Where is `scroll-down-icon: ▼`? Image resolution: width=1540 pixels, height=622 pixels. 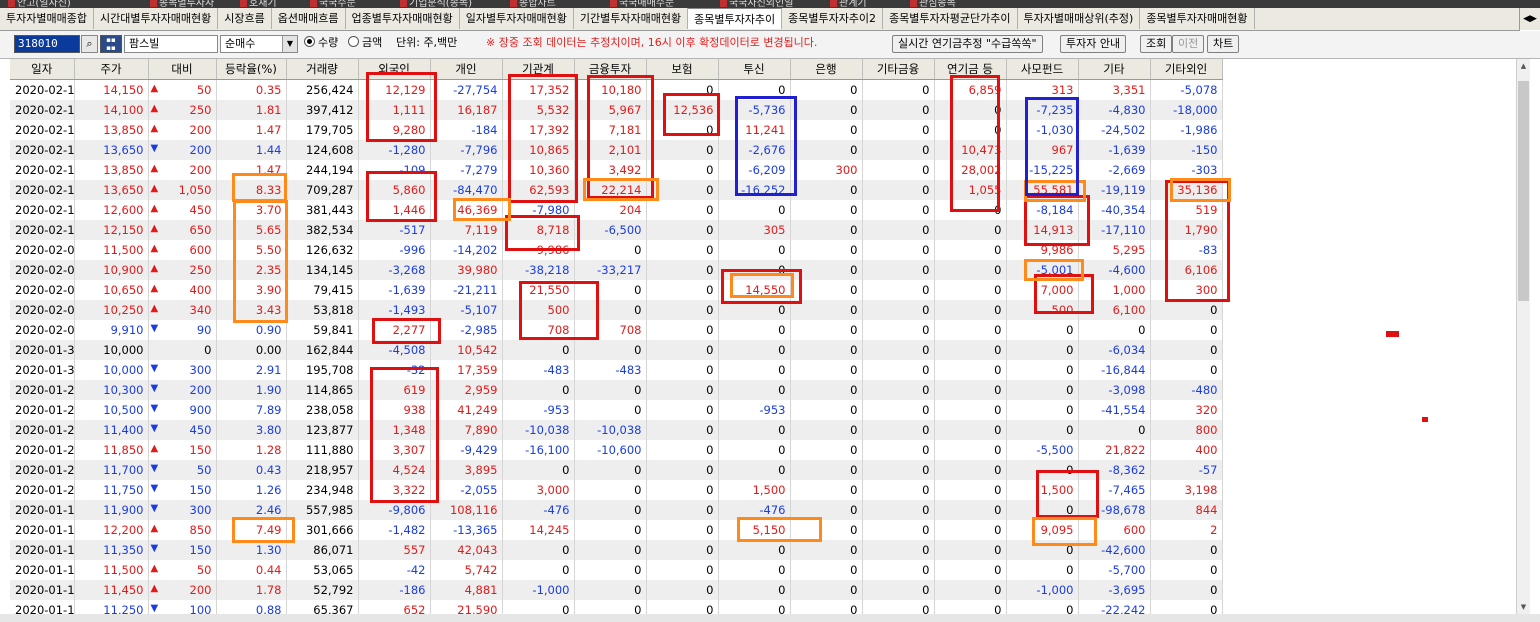 scroll-down-icon: ▼ is located at coordinates (1523, 607).